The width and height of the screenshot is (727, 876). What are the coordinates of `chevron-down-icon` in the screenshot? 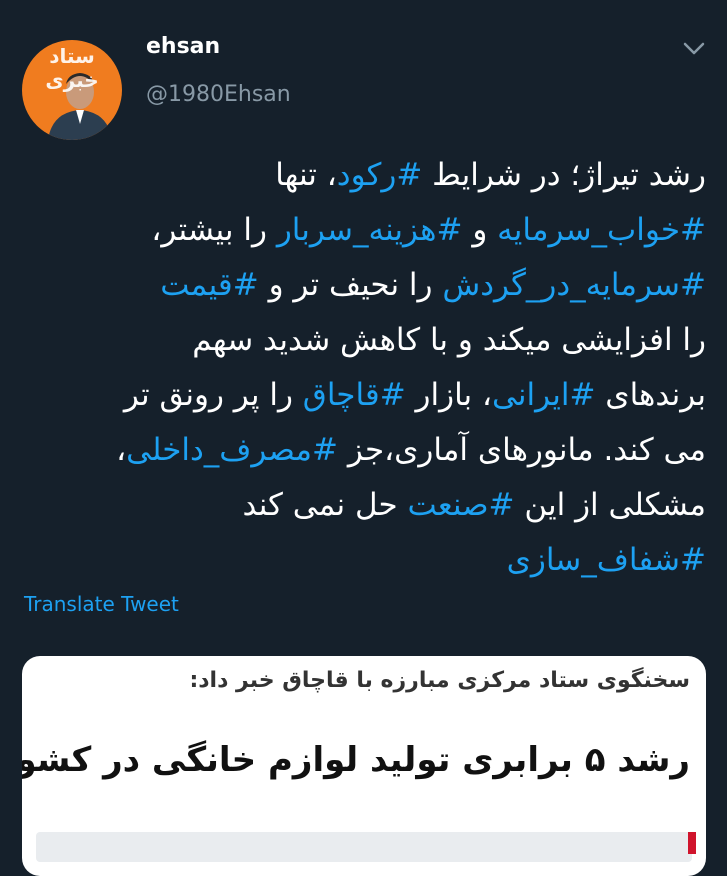 It's located at (694, 48).